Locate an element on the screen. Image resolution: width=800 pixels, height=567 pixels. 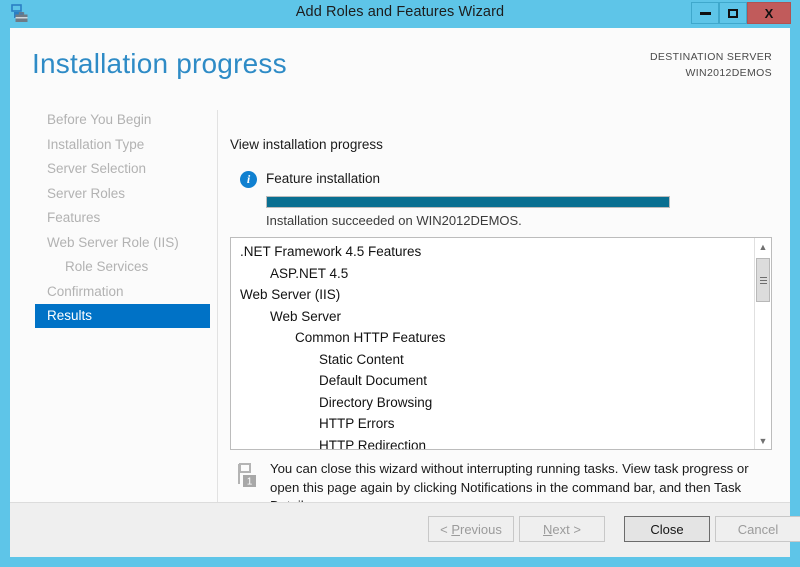
previous-accel: P is located at coordinates (455, 529).